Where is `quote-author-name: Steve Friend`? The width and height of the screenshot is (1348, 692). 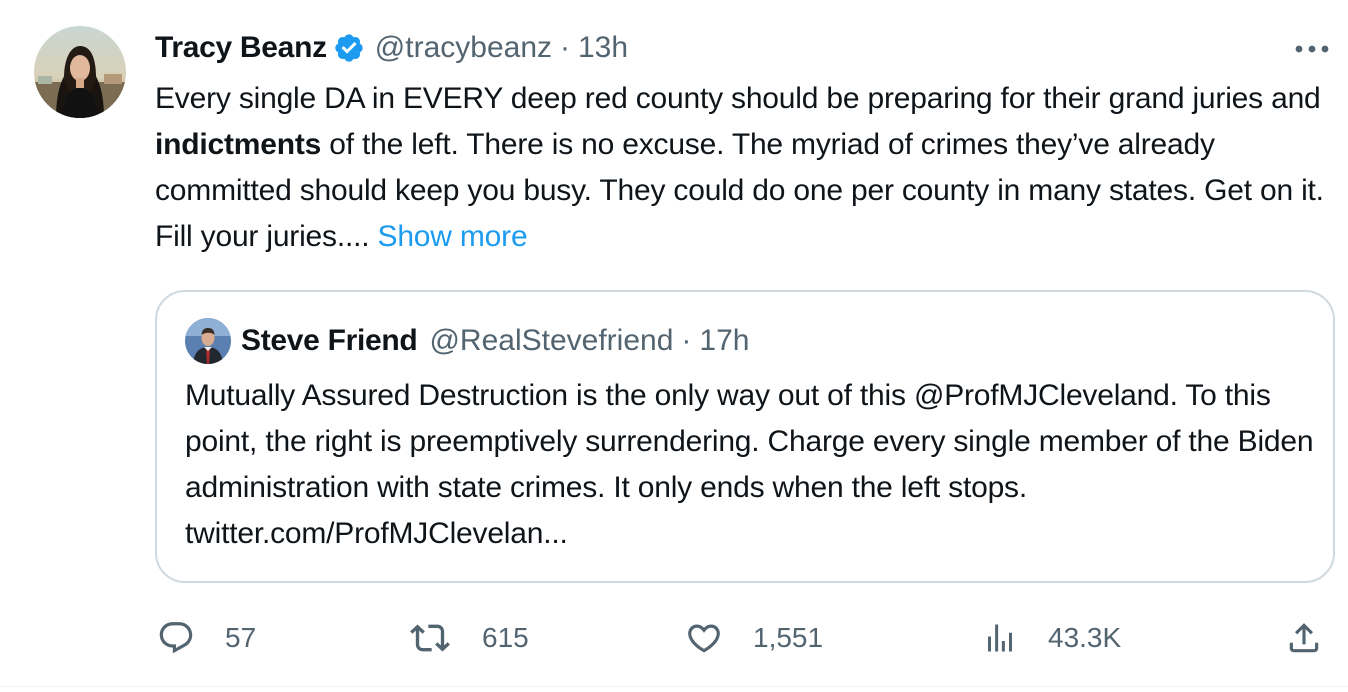
quote-author-name: Steve Friend is located at coordinates (329, 341).